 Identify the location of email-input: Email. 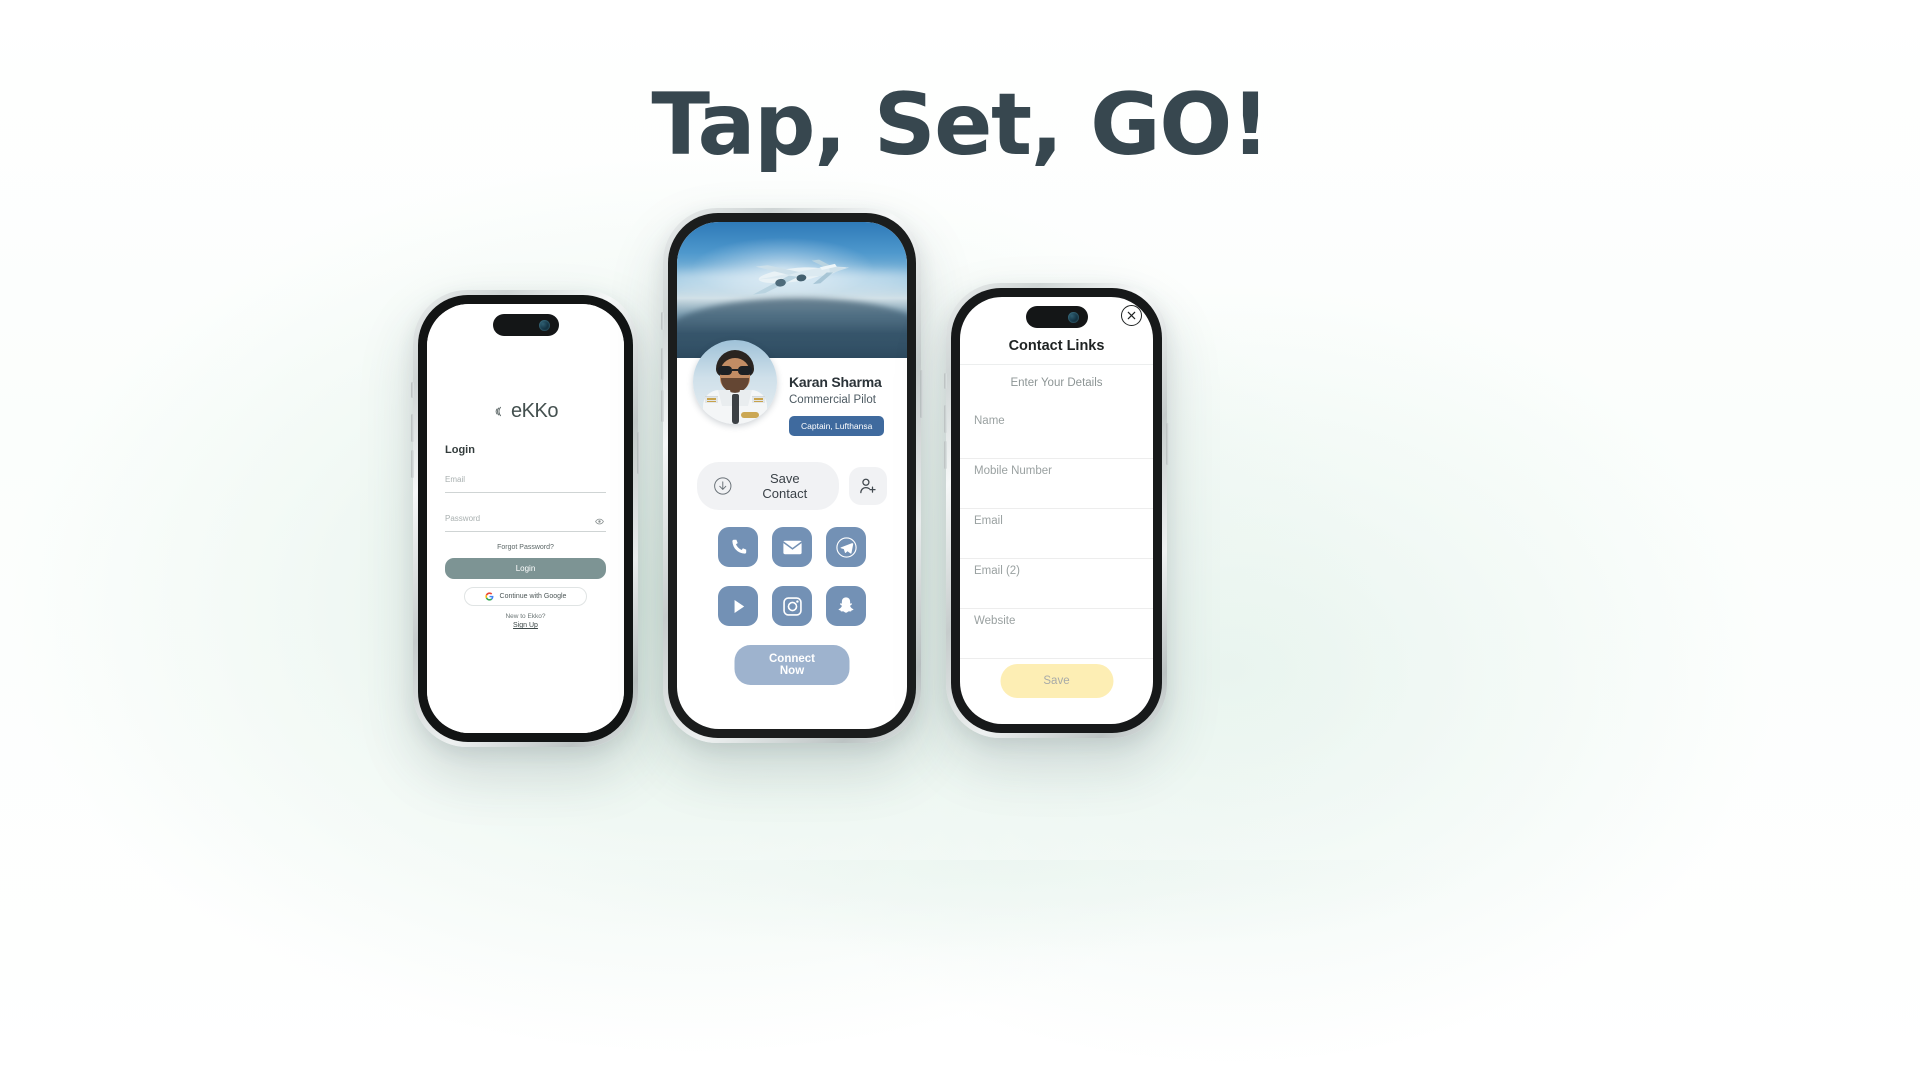
(1056, 534).